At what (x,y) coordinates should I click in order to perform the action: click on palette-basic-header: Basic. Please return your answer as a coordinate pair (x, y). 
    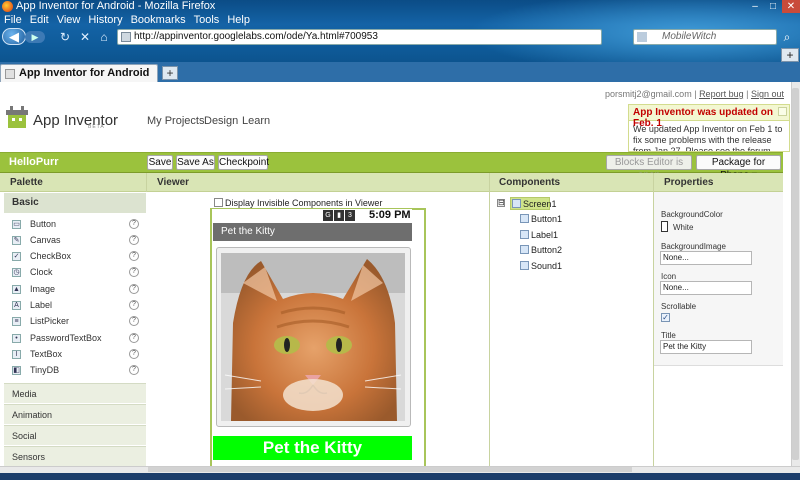
    Looking at the image, I should click on (75, 203).